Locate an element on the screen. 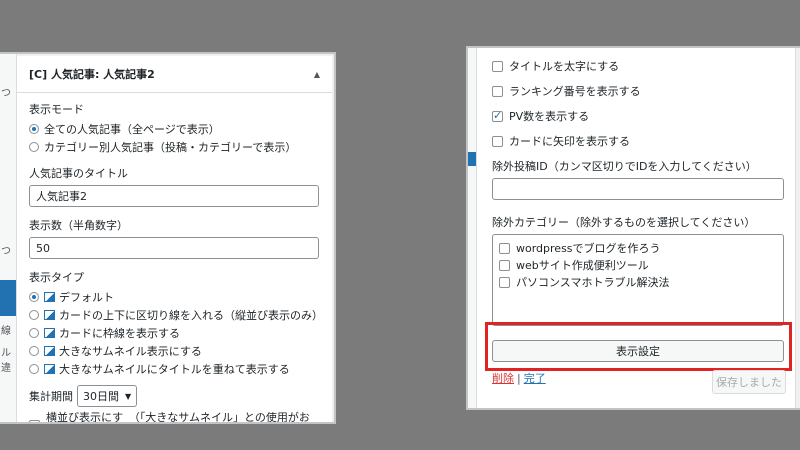 This screenshot has width=800, height=450. option-label: タイトルを太字にする is located at coordinates (564, 66).